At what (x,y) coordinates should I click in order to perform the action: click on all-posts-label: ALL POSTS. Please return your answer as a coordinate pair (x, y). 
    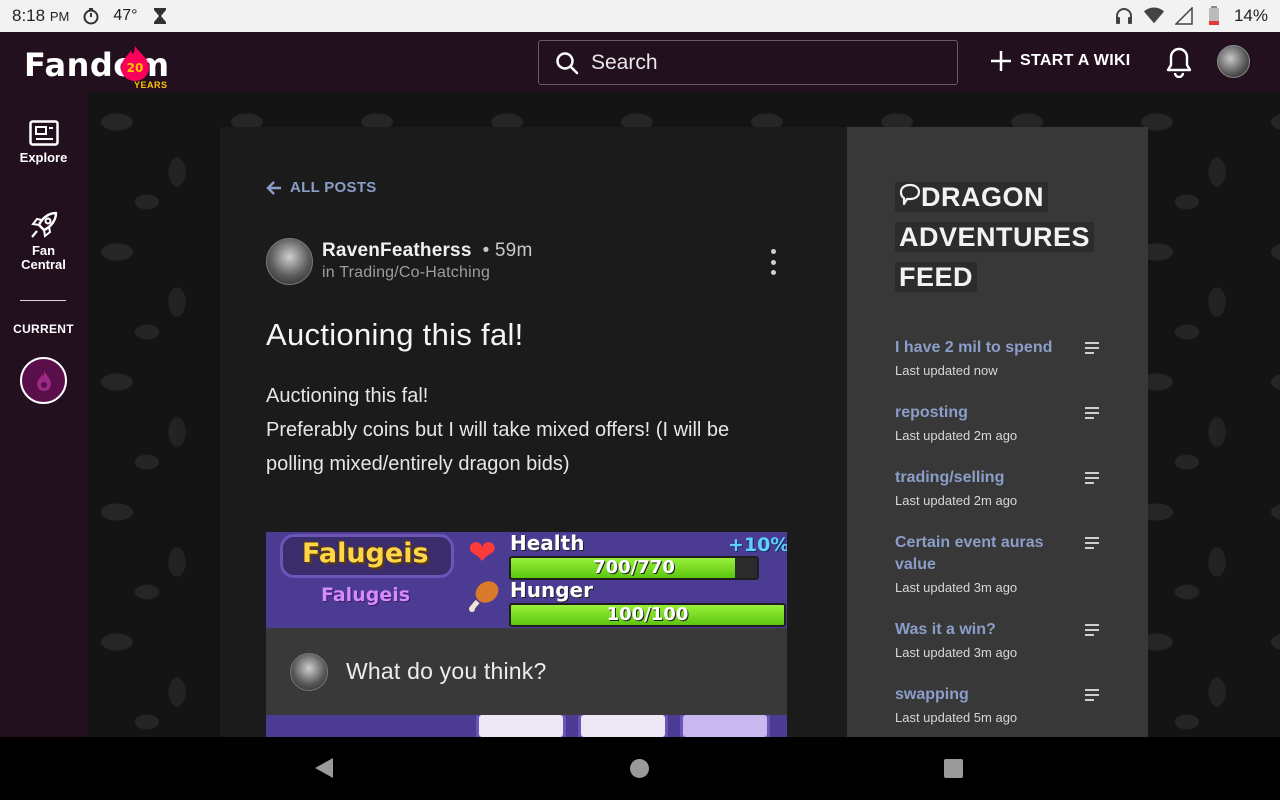
    Looking at the image, I should click on (333, 187).